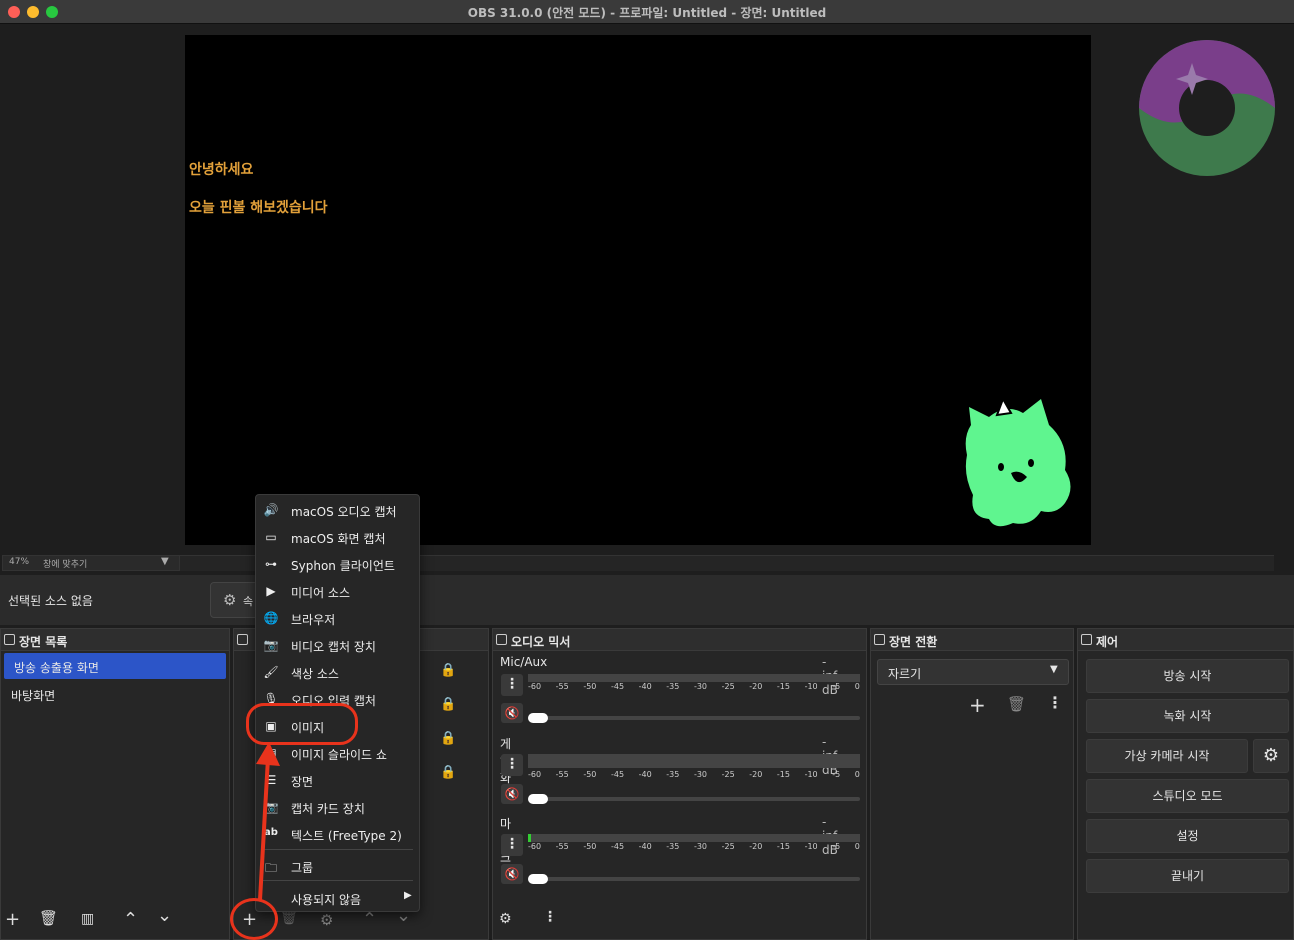 This screenshot has width=1294, height=940. Describe the element at coordinates (115, 666) in the screenshot. I see `scene-item: 방송 송출용 화면` at that location.